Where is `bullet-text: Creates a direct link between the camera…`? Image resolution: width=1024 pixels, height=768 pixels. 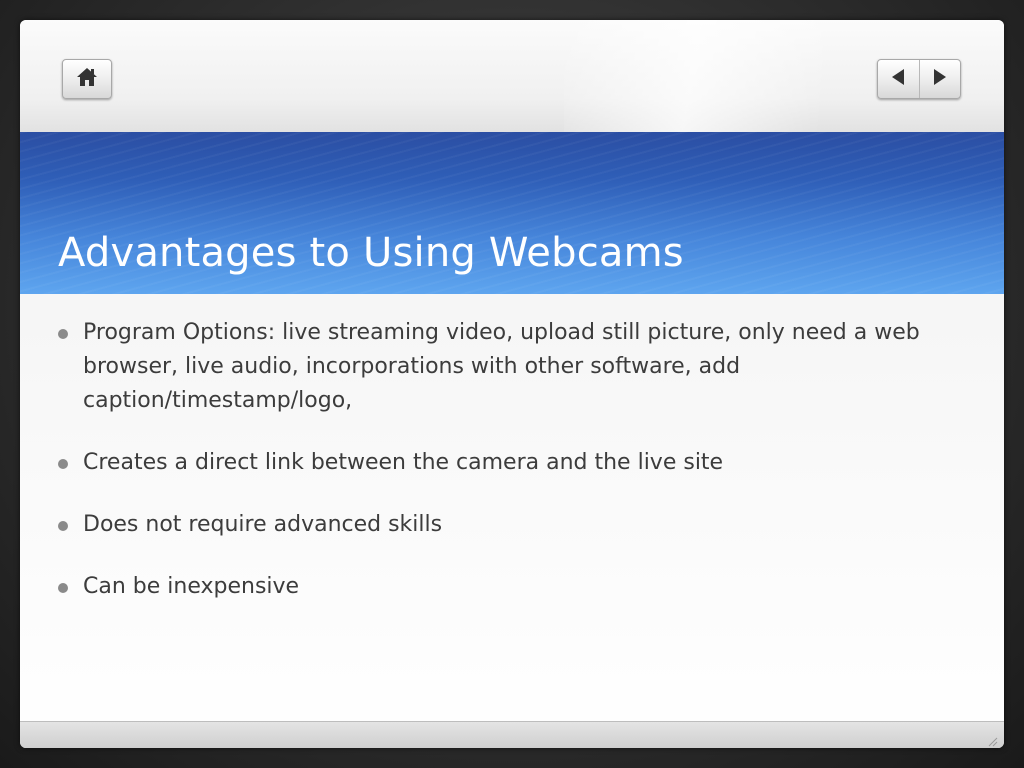
bullet-text: Creates a direct link between the camera… is located at coordinates (403, 462).